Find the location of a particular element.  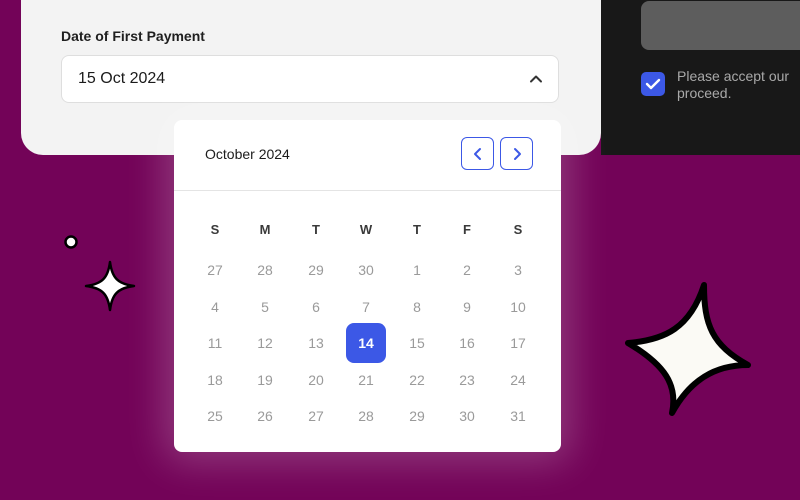

calendar-day: 18 is located at coordinates (215, 380).